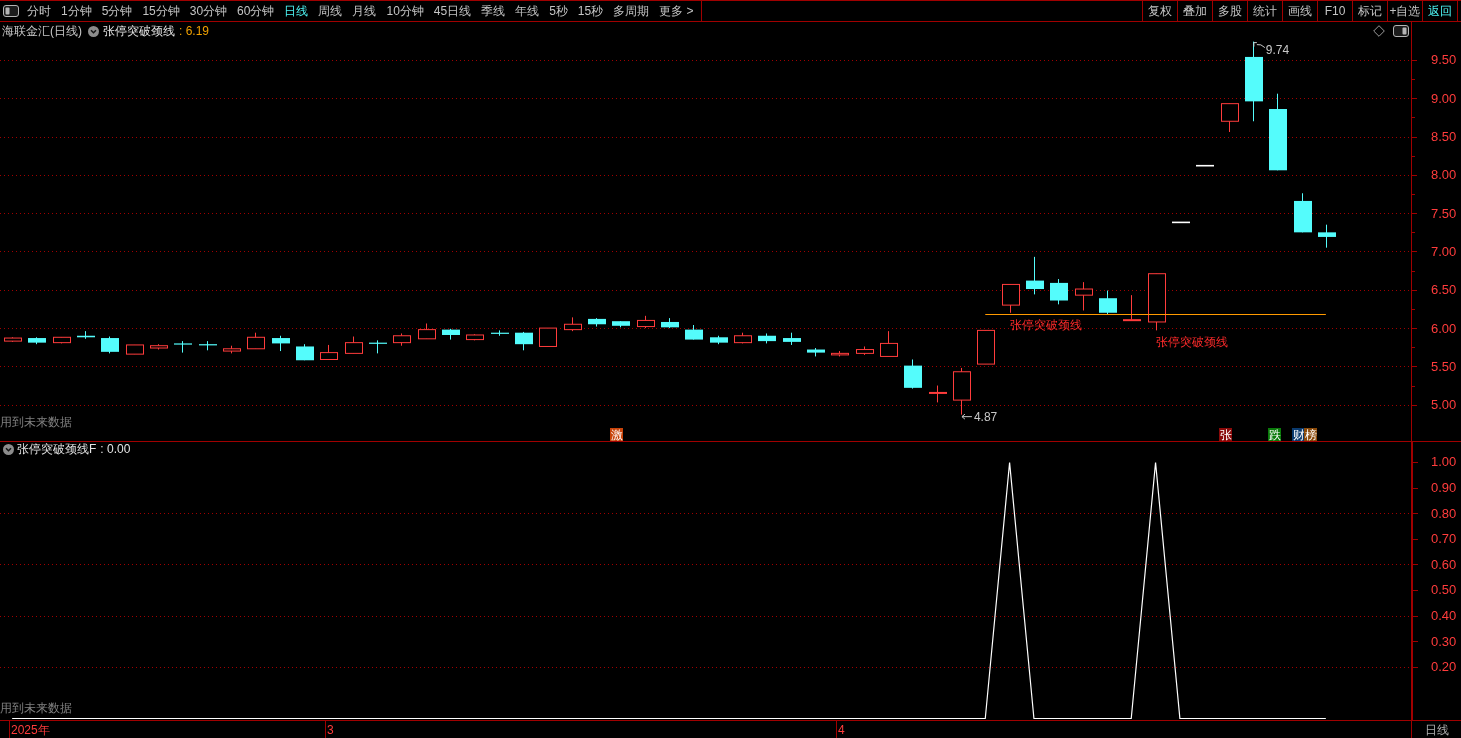 The height and width of the screenshot is (738, 1461). Describe the element at coordinates (42, 31) in the screenshot. I see `security-title: 海联金汇(日线)` at that location.